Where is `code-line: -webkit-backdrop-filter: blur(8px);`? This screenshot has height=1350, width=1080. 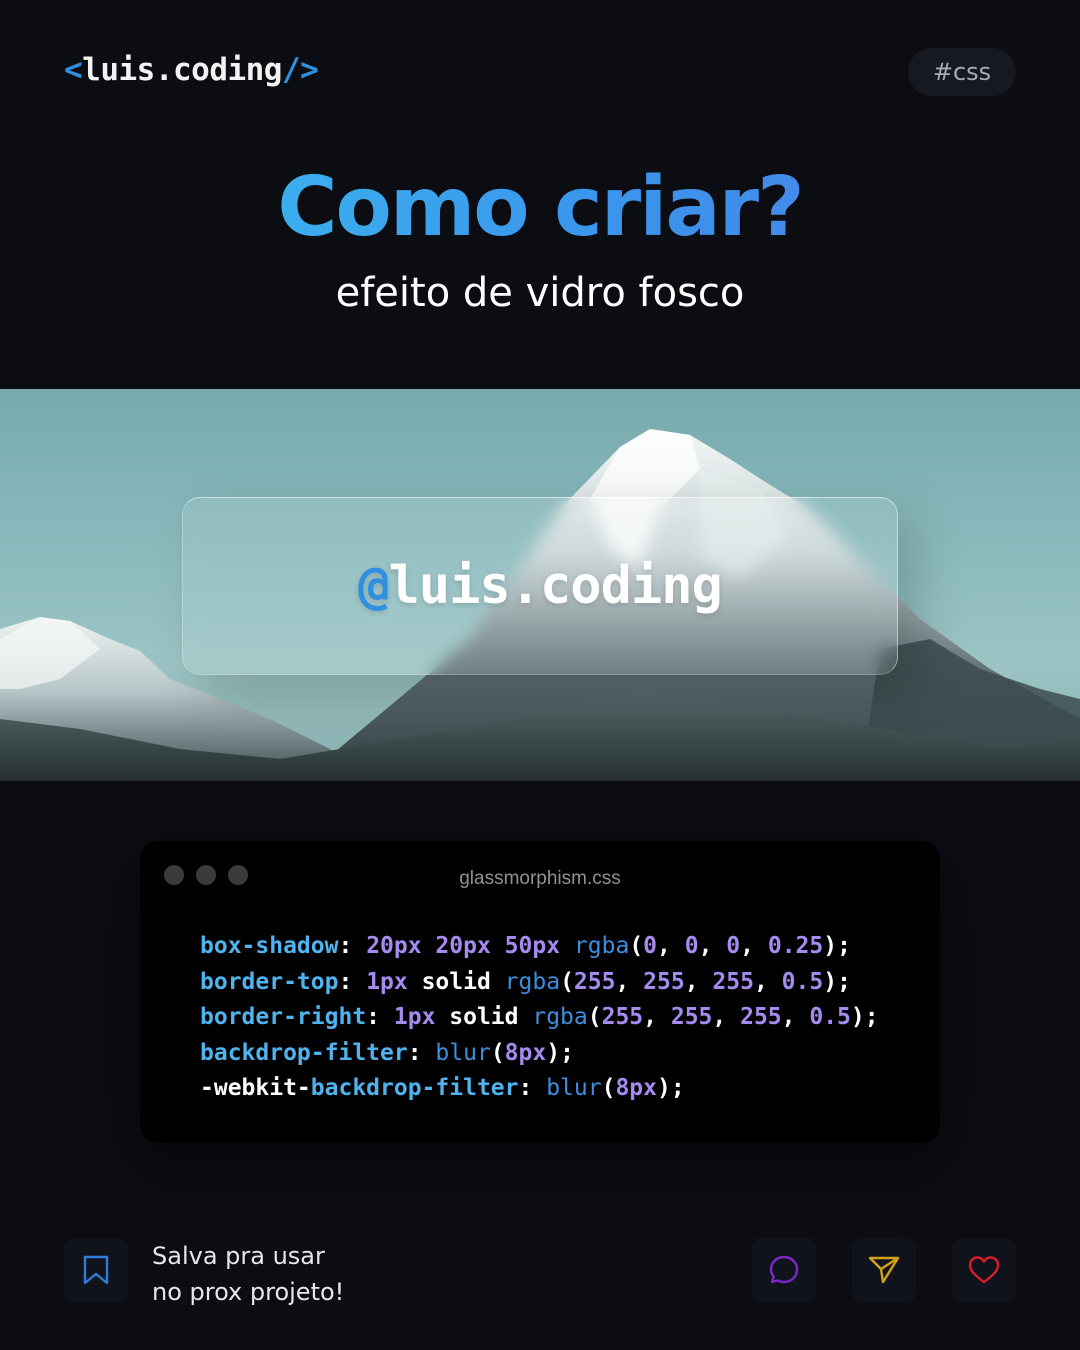
code-line: -webkit-backdrop-filter: blur(8px); is located at coordinates (539, 1089).